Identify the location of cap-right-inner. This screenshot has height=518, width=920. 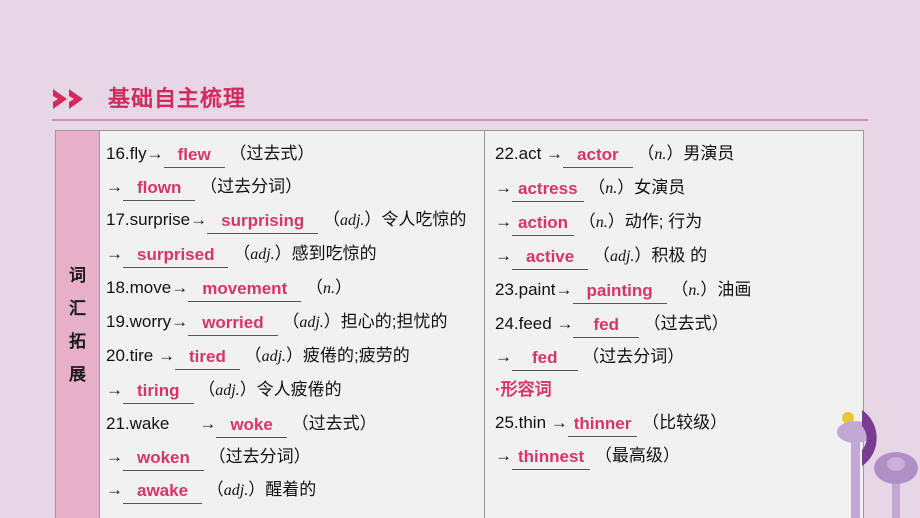
(896, 464).